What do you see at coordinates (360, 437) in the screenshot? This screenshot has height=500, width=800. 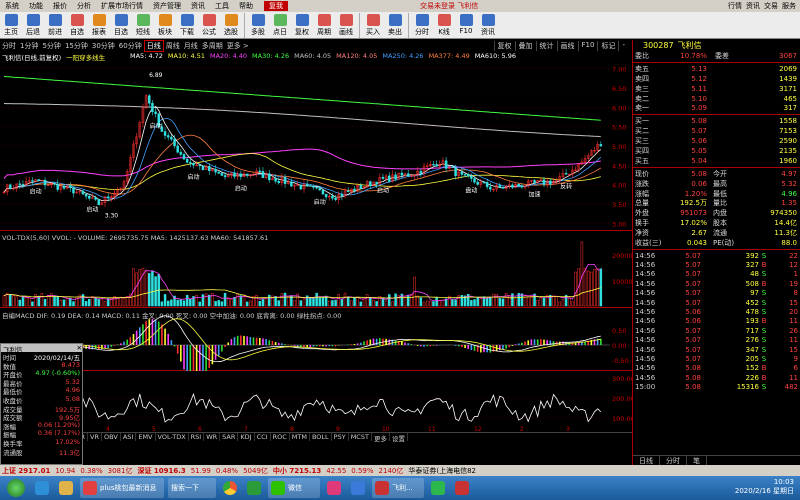 I see `indicator-tab: MCST` at bounding box center [360, 437].